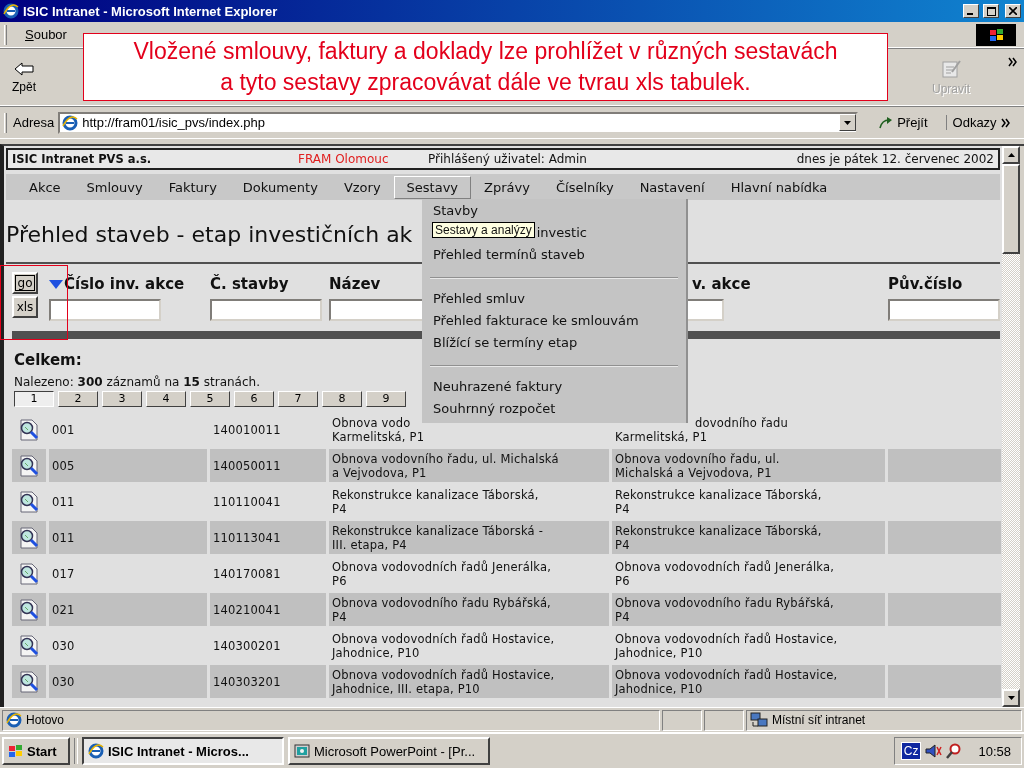 The image size is (1024, 768). What do you see at coordinates (298, 399) in the screenshot?
I see `page-button: 7` at bounding box center [298, 399].